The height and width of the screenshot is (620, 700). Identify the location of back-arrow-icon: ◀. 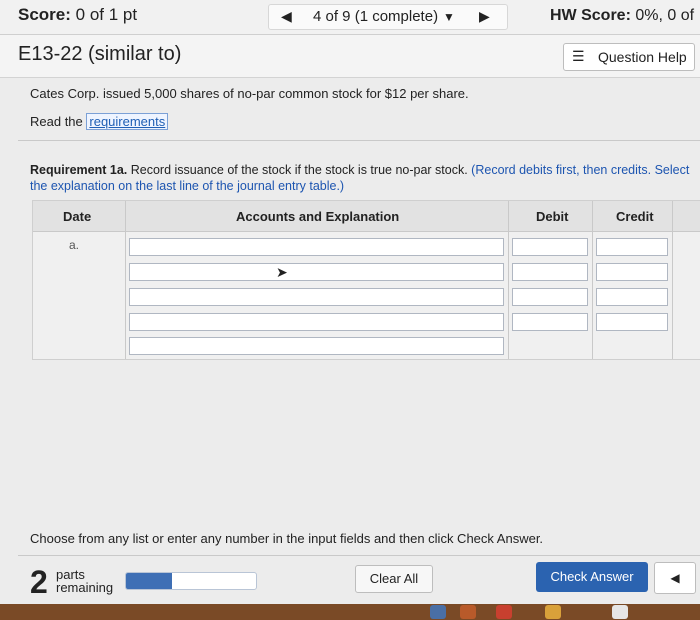
(675, 578).